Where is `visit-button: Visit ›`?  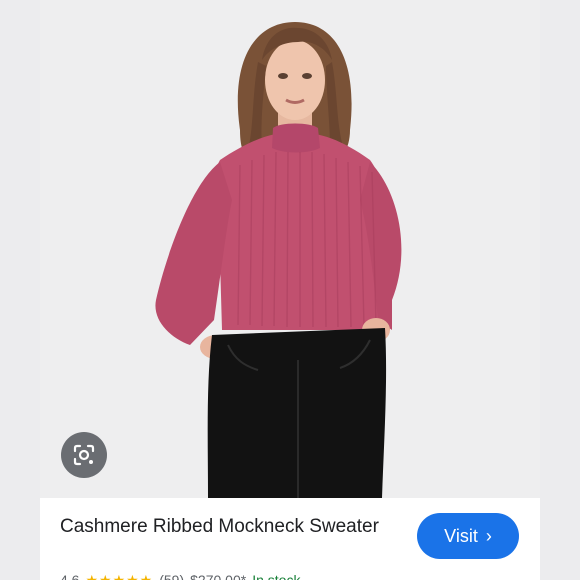
visit-button: Visit › is located at coordinates (468, 536).